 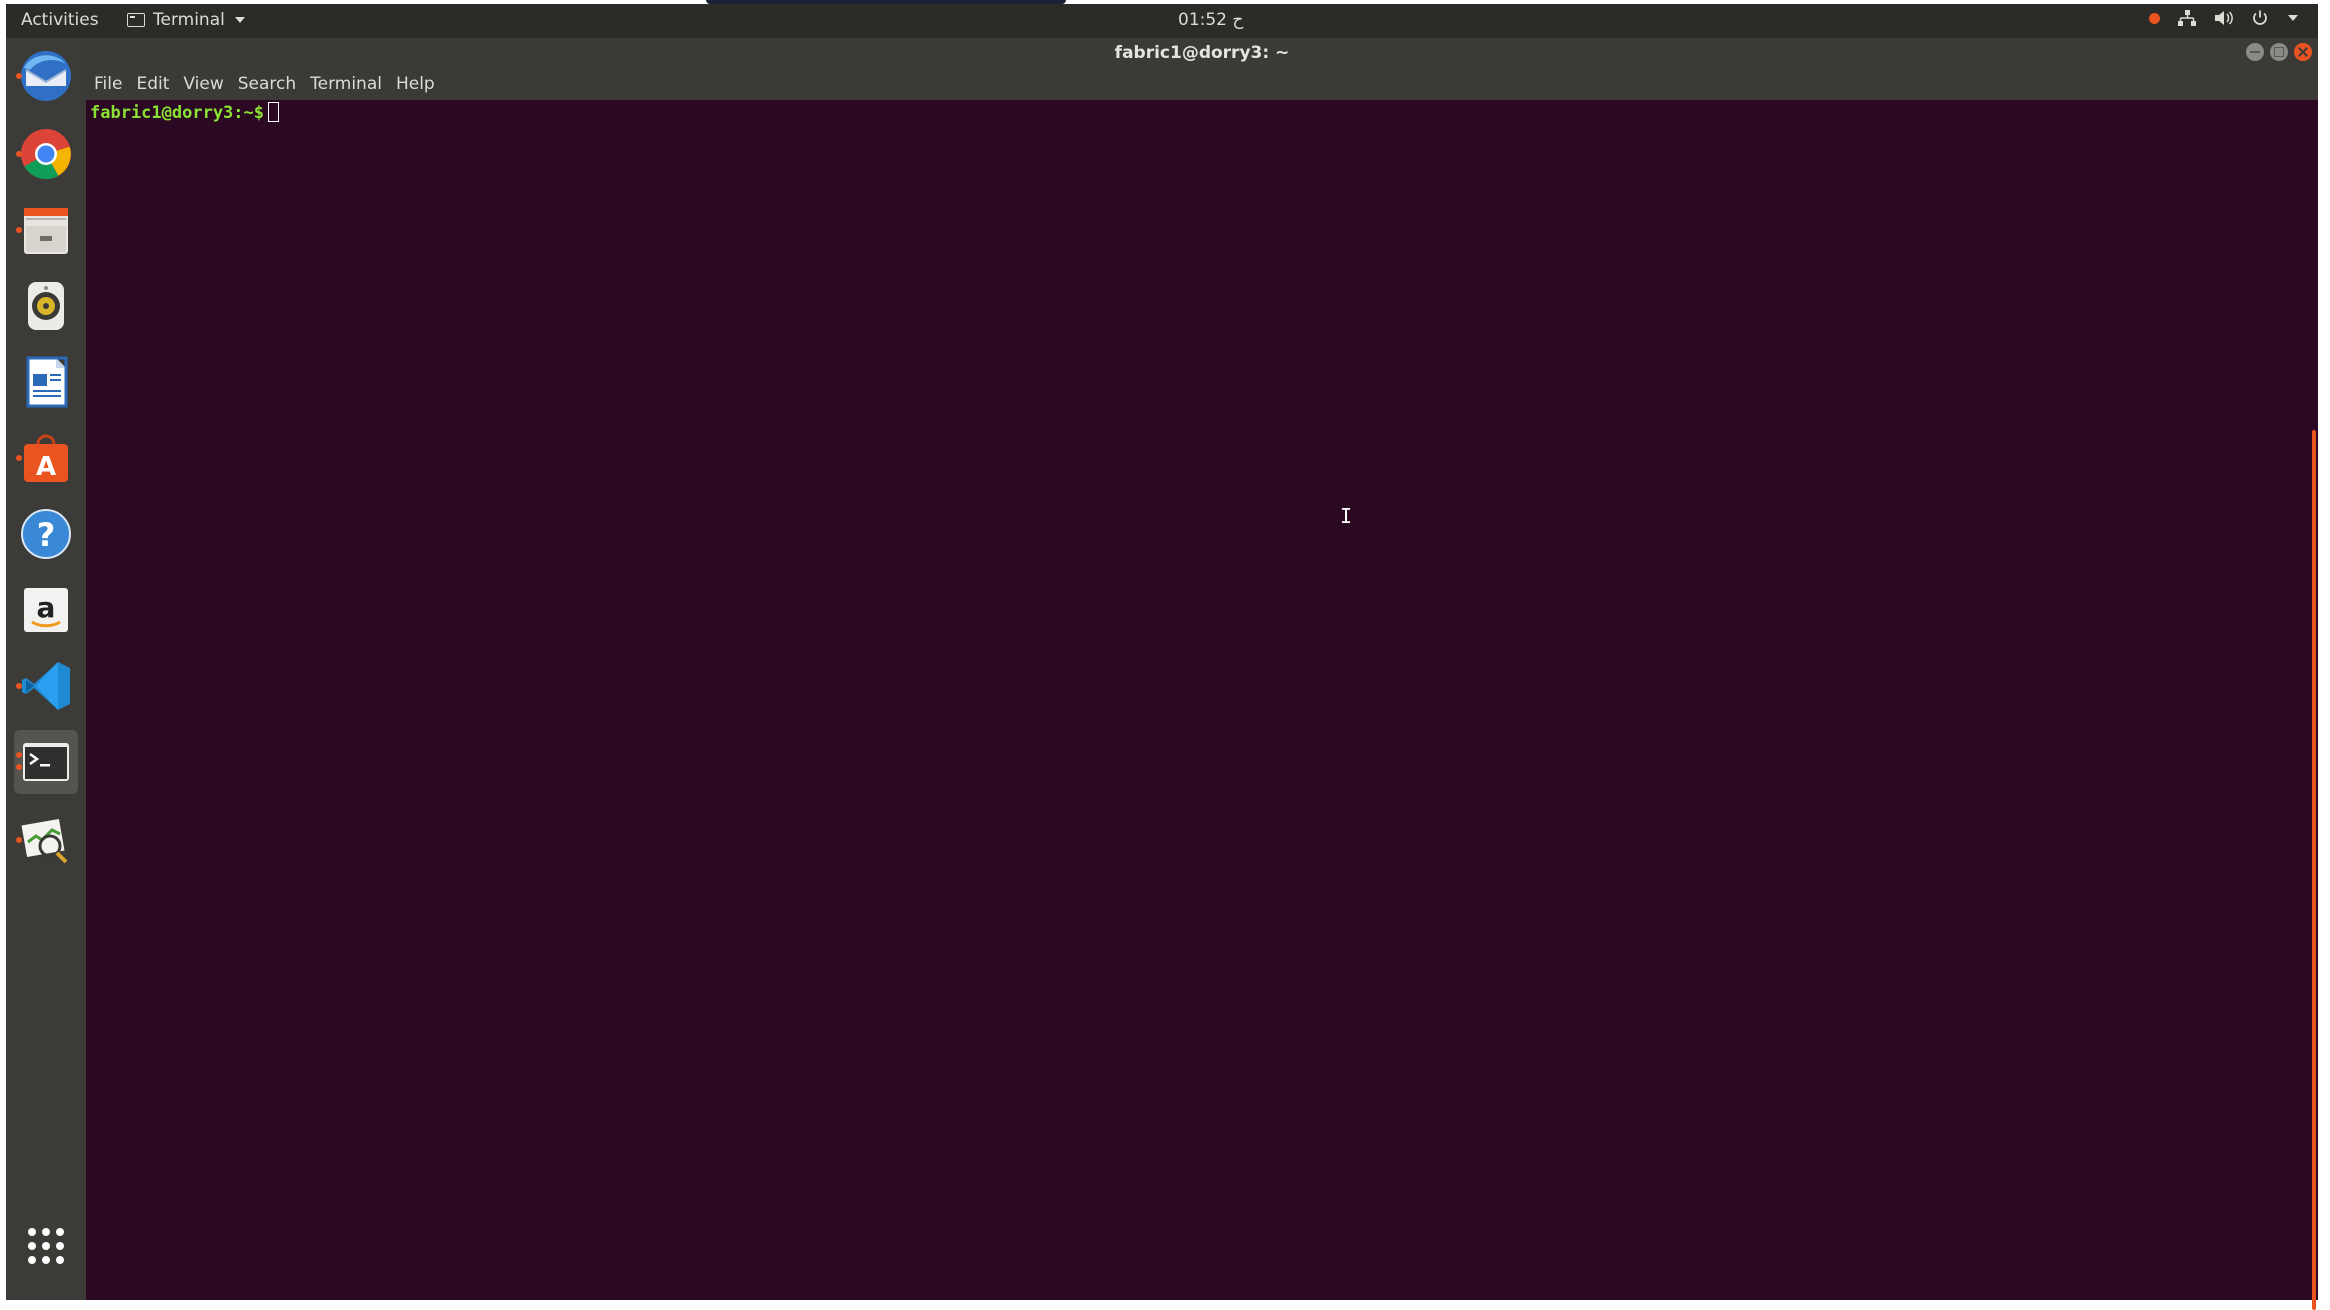 What do you see at coordinates (152, 84) in the screenshot?
I see `menu-edit: Edit` at bounding box center [152, 84].